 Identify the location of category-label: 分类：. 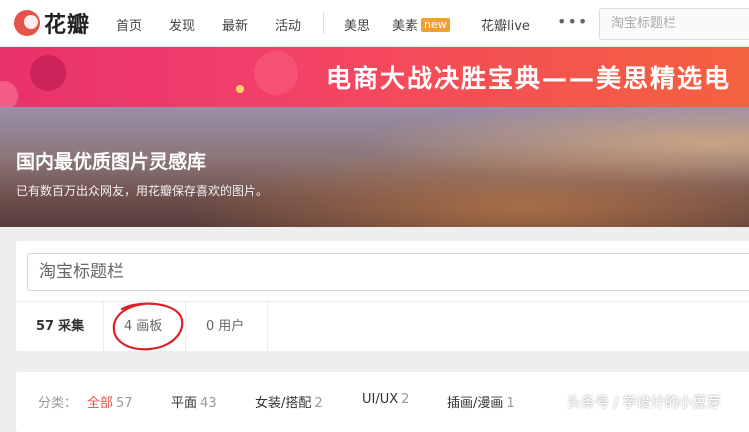
(58, 403).